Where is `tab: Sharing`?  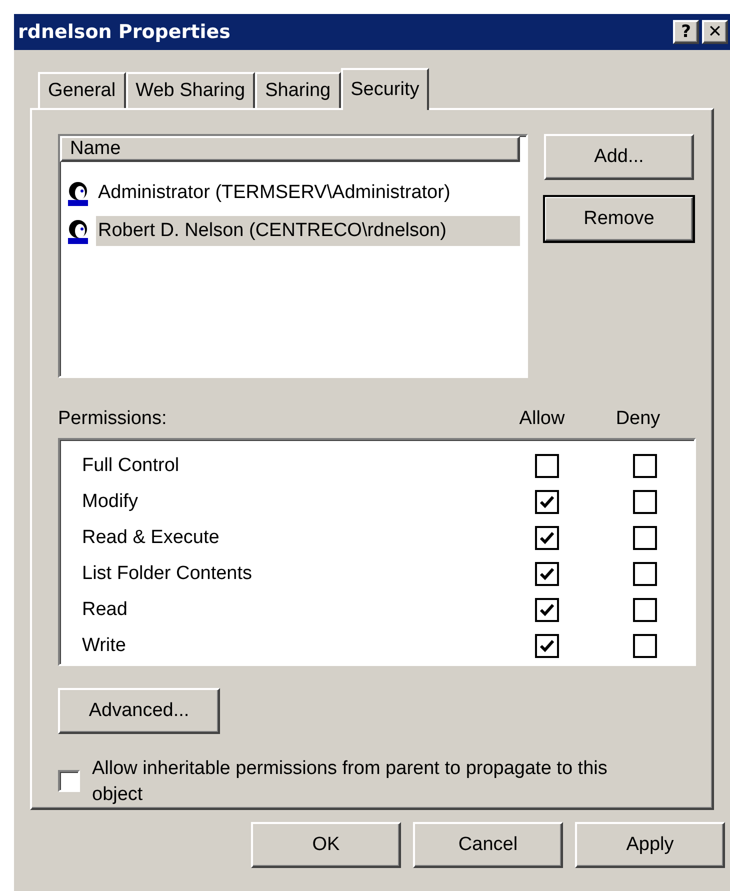 tab: Sharing is located at coordinates (298, 90).